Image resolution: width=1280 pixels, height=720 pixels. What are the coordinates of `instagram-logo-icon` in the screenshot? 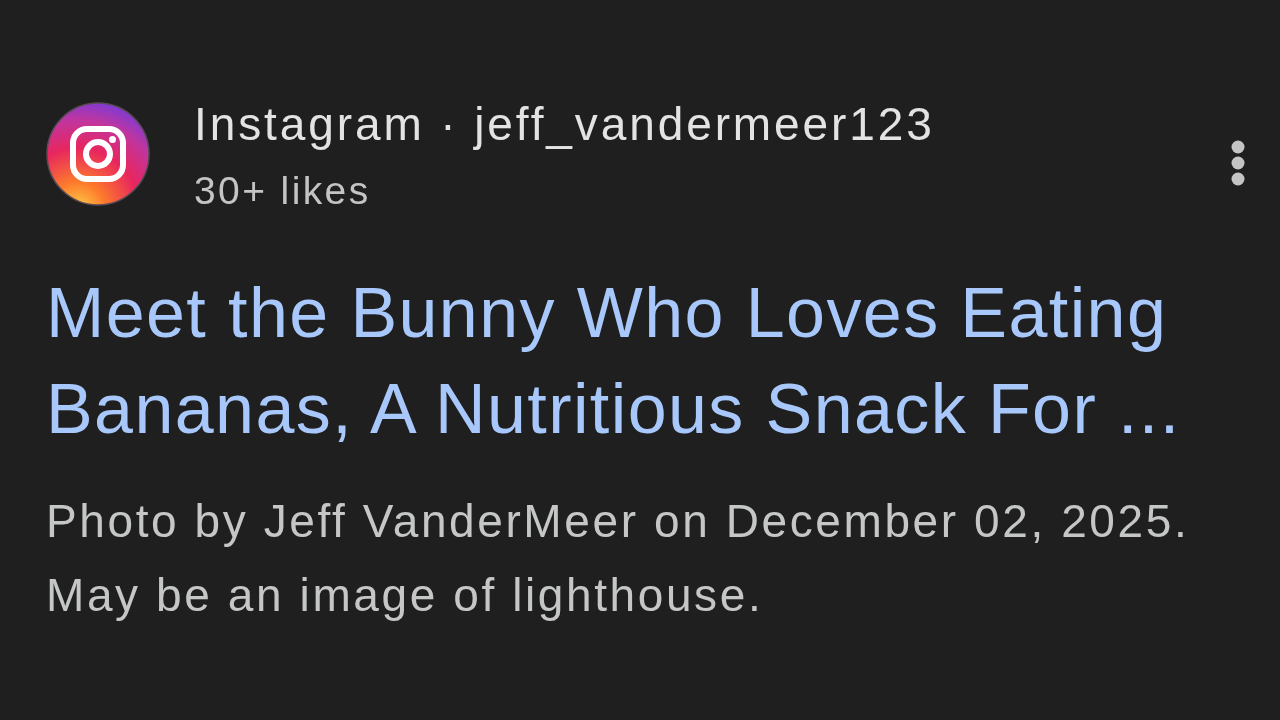 It's located at (98, 154).